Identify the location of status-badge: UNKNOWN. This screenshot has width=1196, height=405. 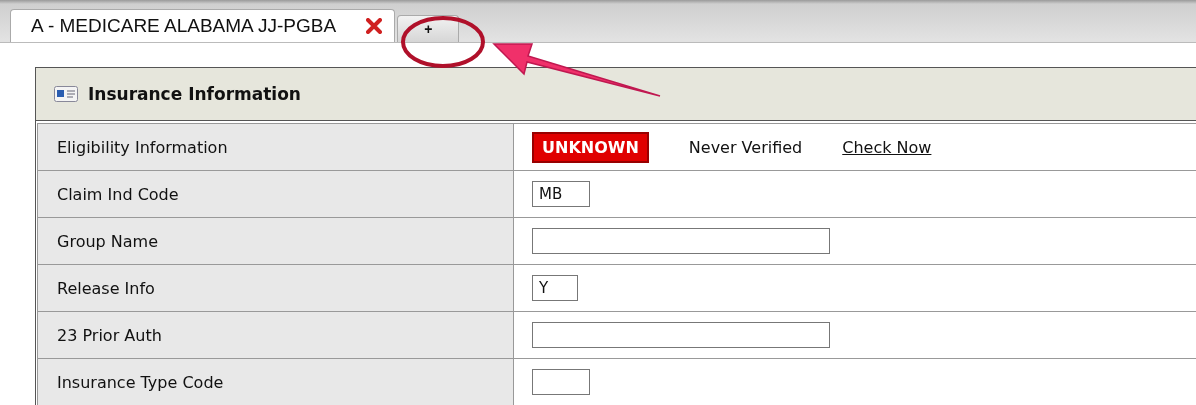
(590, 147).